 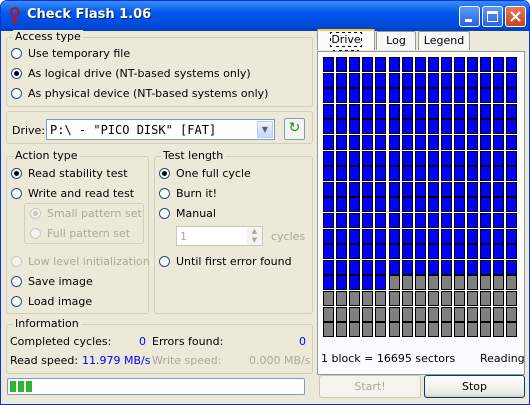 What do you see at coordinates (254, 240) in the screenshot?
I see `spin-down-icon: ▼` at bounding box center [254, 240].